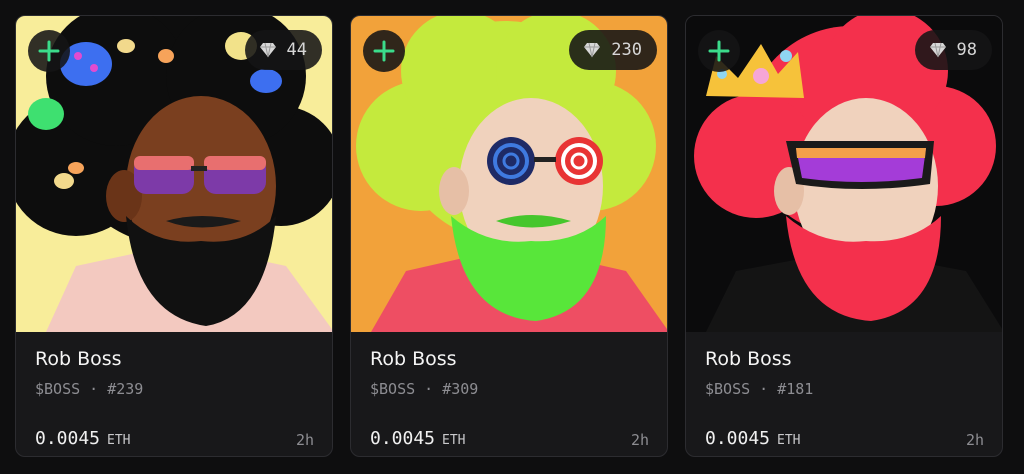 Image resolution: width=1024 pixels, height=474 pixels. I want to click on token-id: #309, so click(460, 389).